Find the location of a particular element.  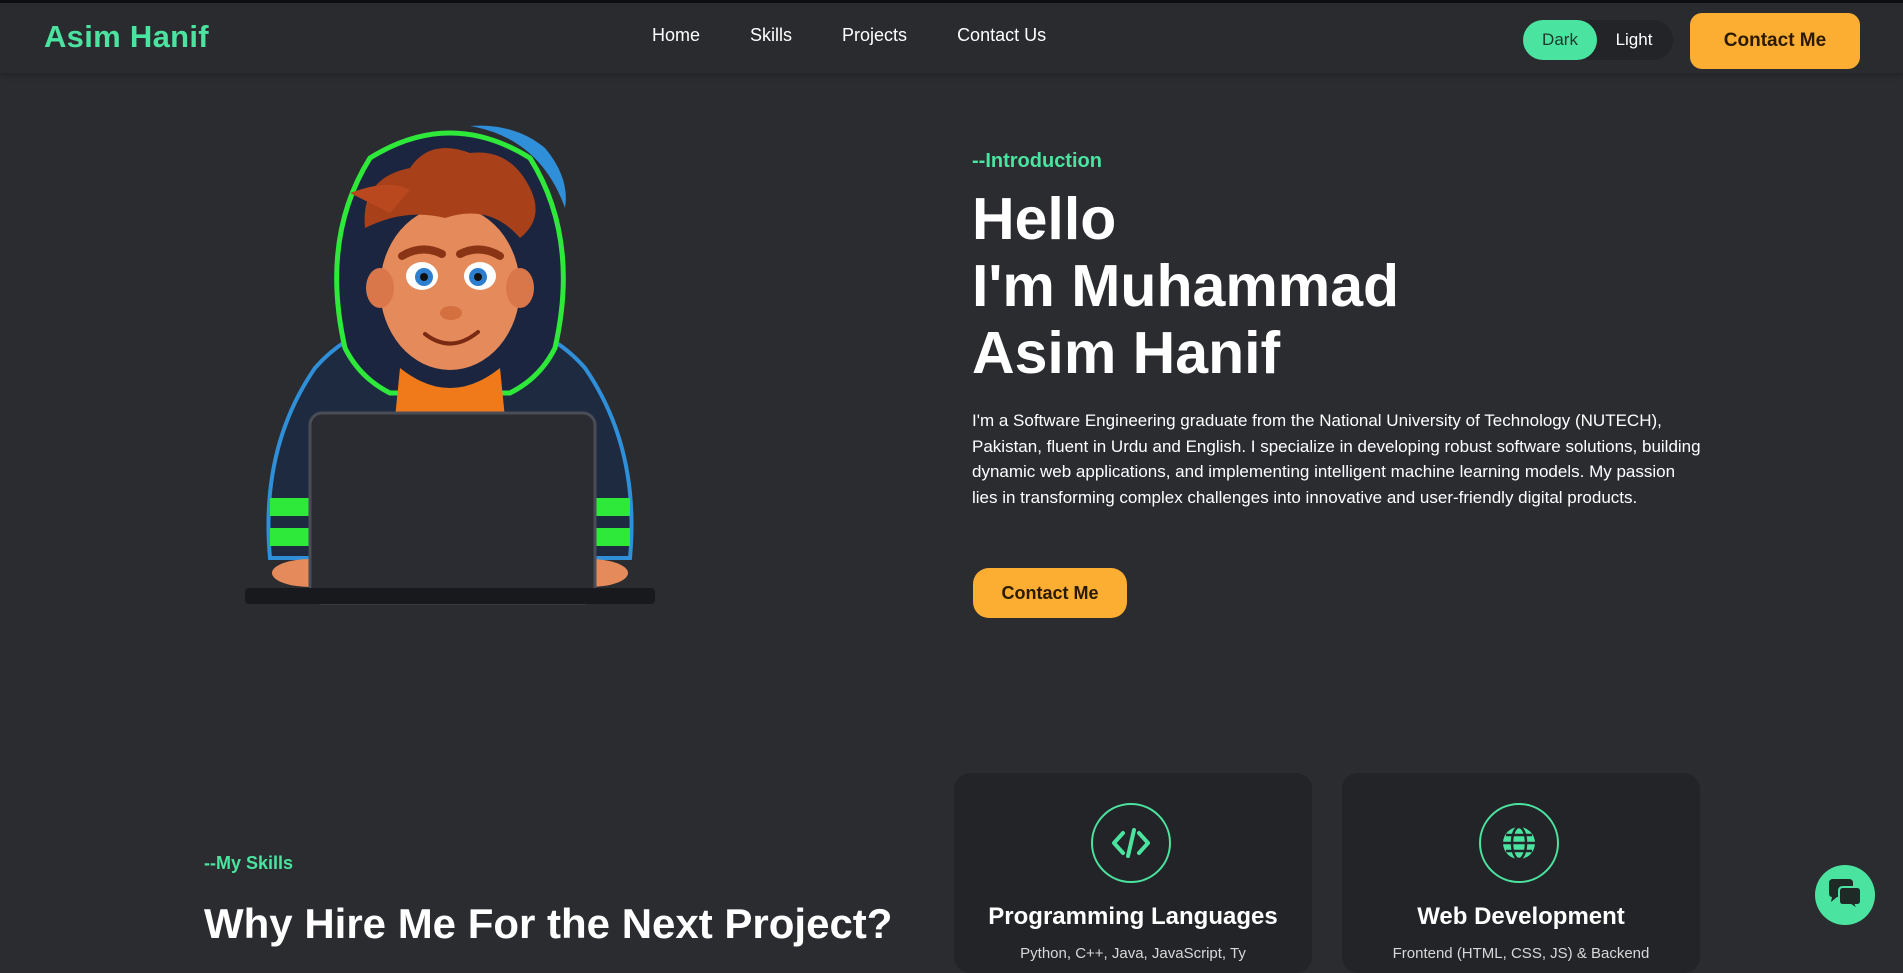

theme-toggle: Dark Light is located at coordinates (1598, 40).